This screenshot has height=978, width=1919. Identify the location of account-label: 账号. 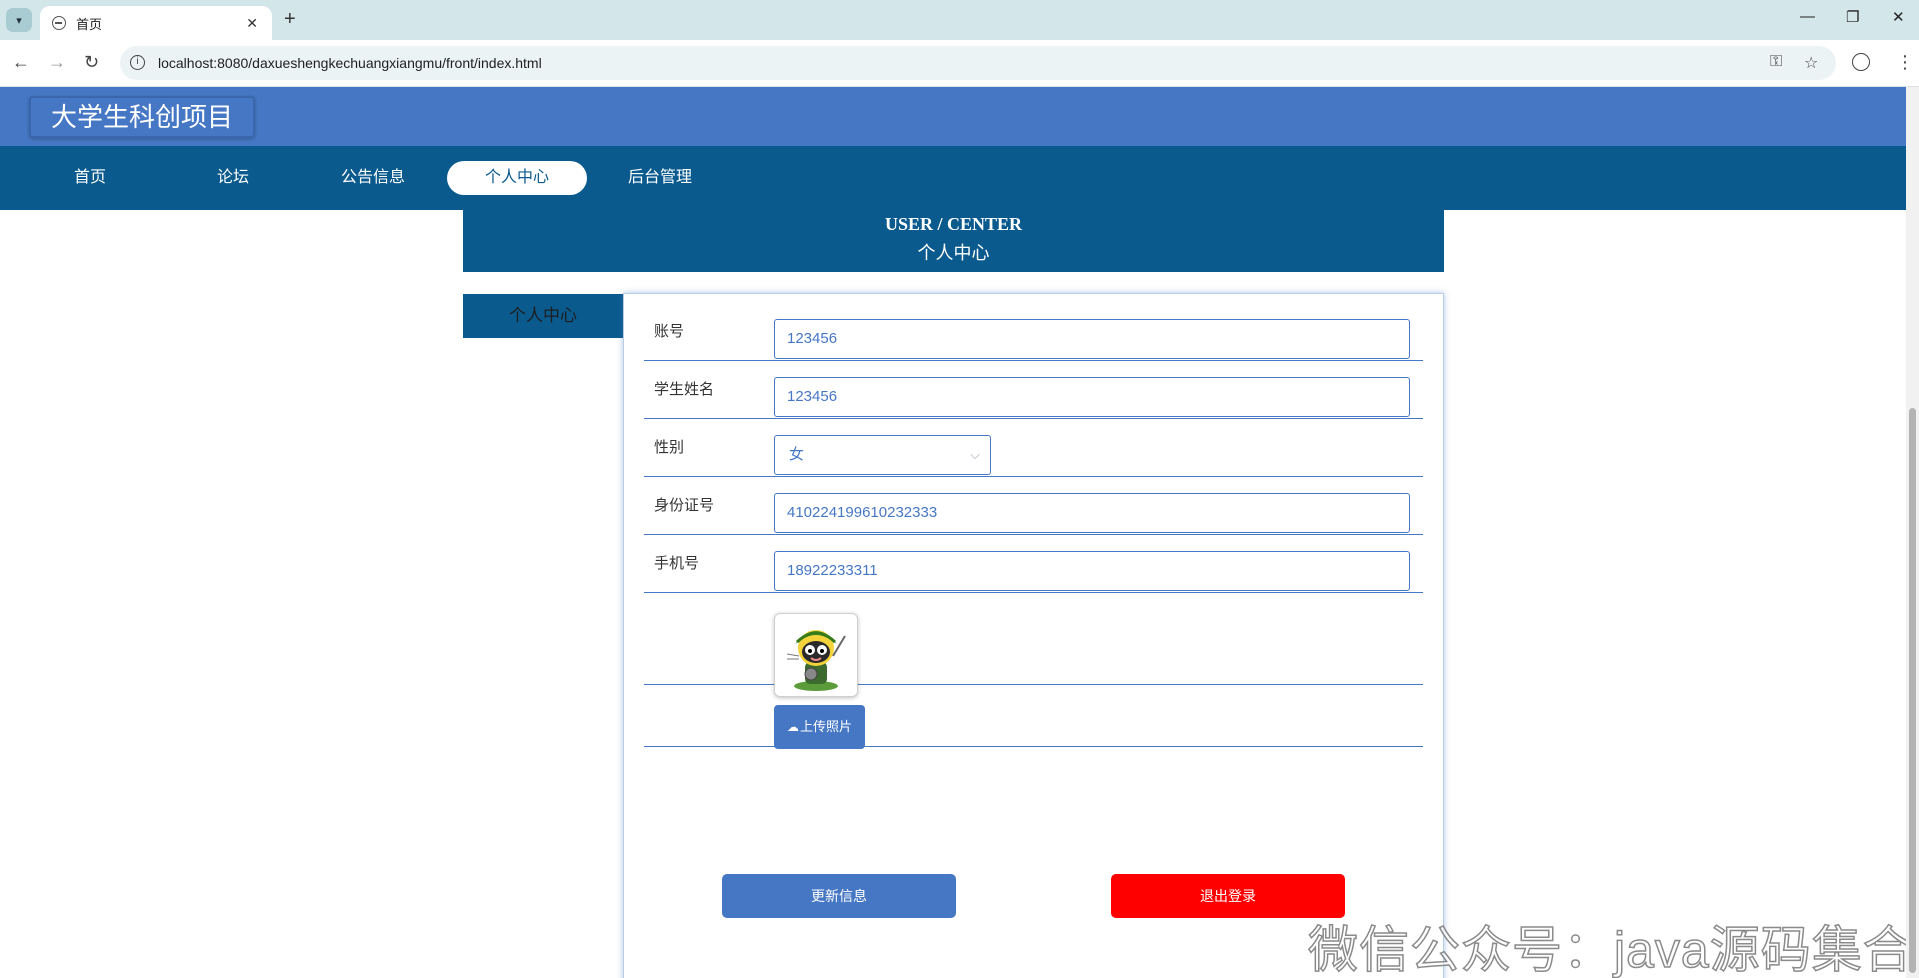
(669, 331).